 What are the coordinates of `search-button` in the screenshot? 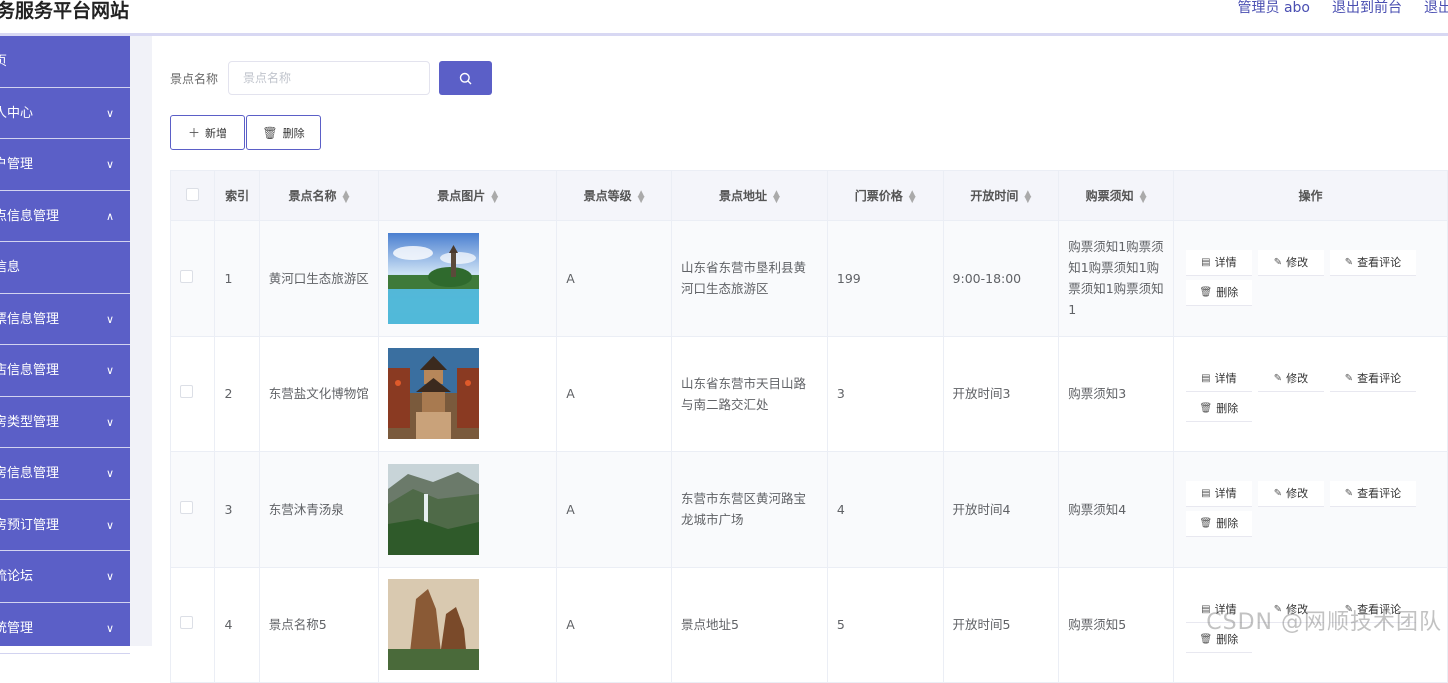 It's located at (466, 78).